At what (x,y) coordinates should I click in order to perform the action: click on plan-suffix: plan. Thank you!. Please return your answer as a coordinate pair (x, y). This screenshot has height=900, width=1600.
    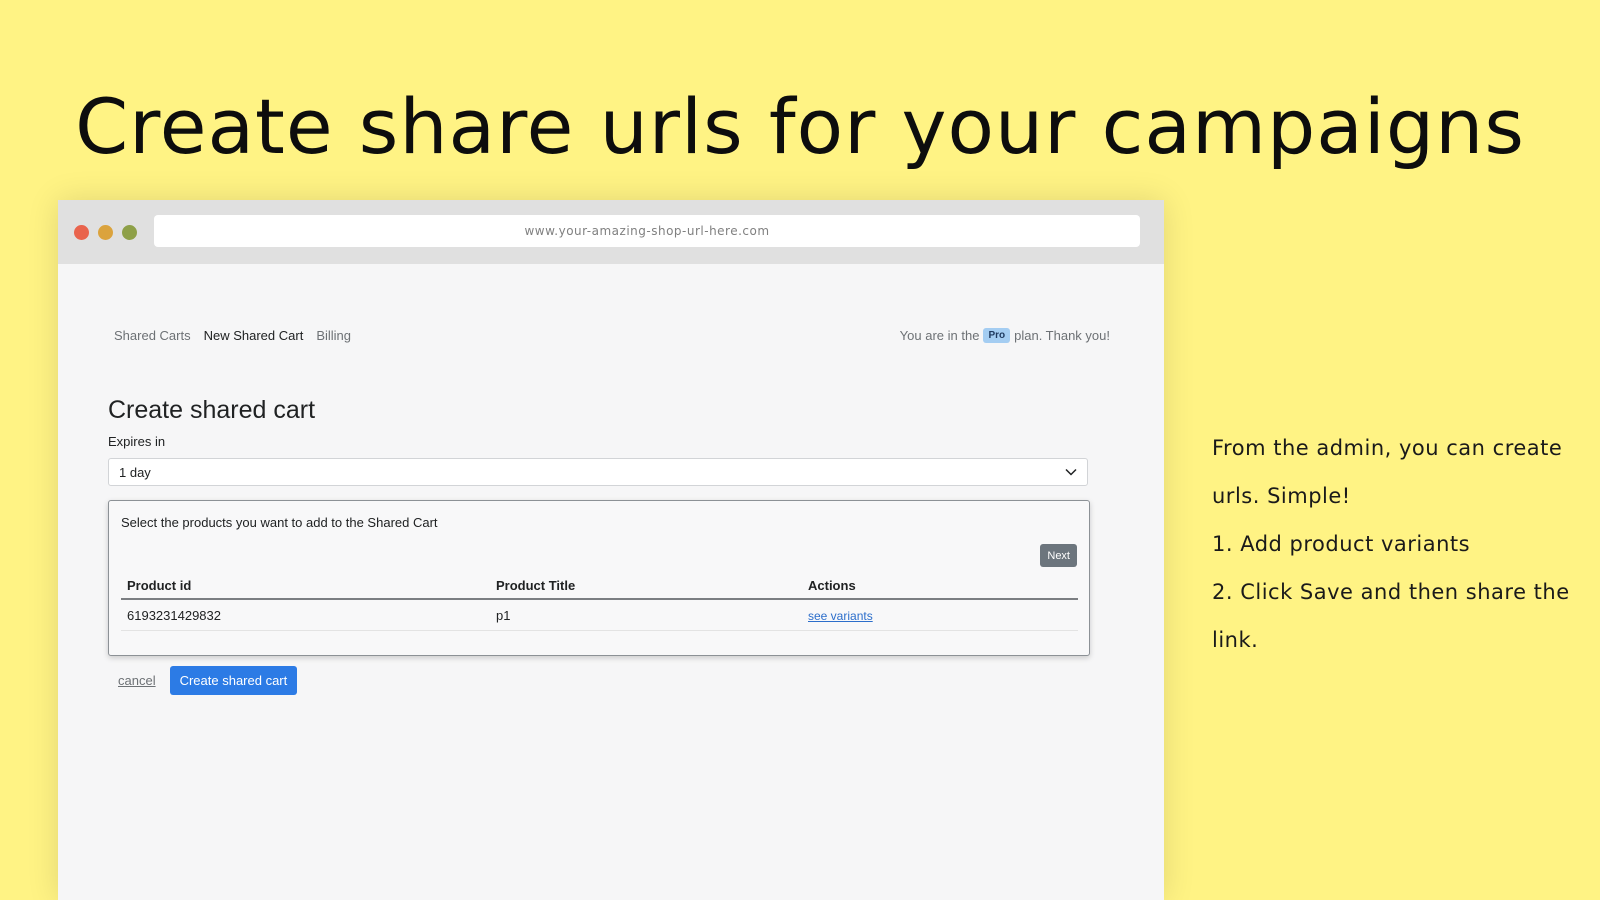
    Looking at the image, I should click on (1062, 335).